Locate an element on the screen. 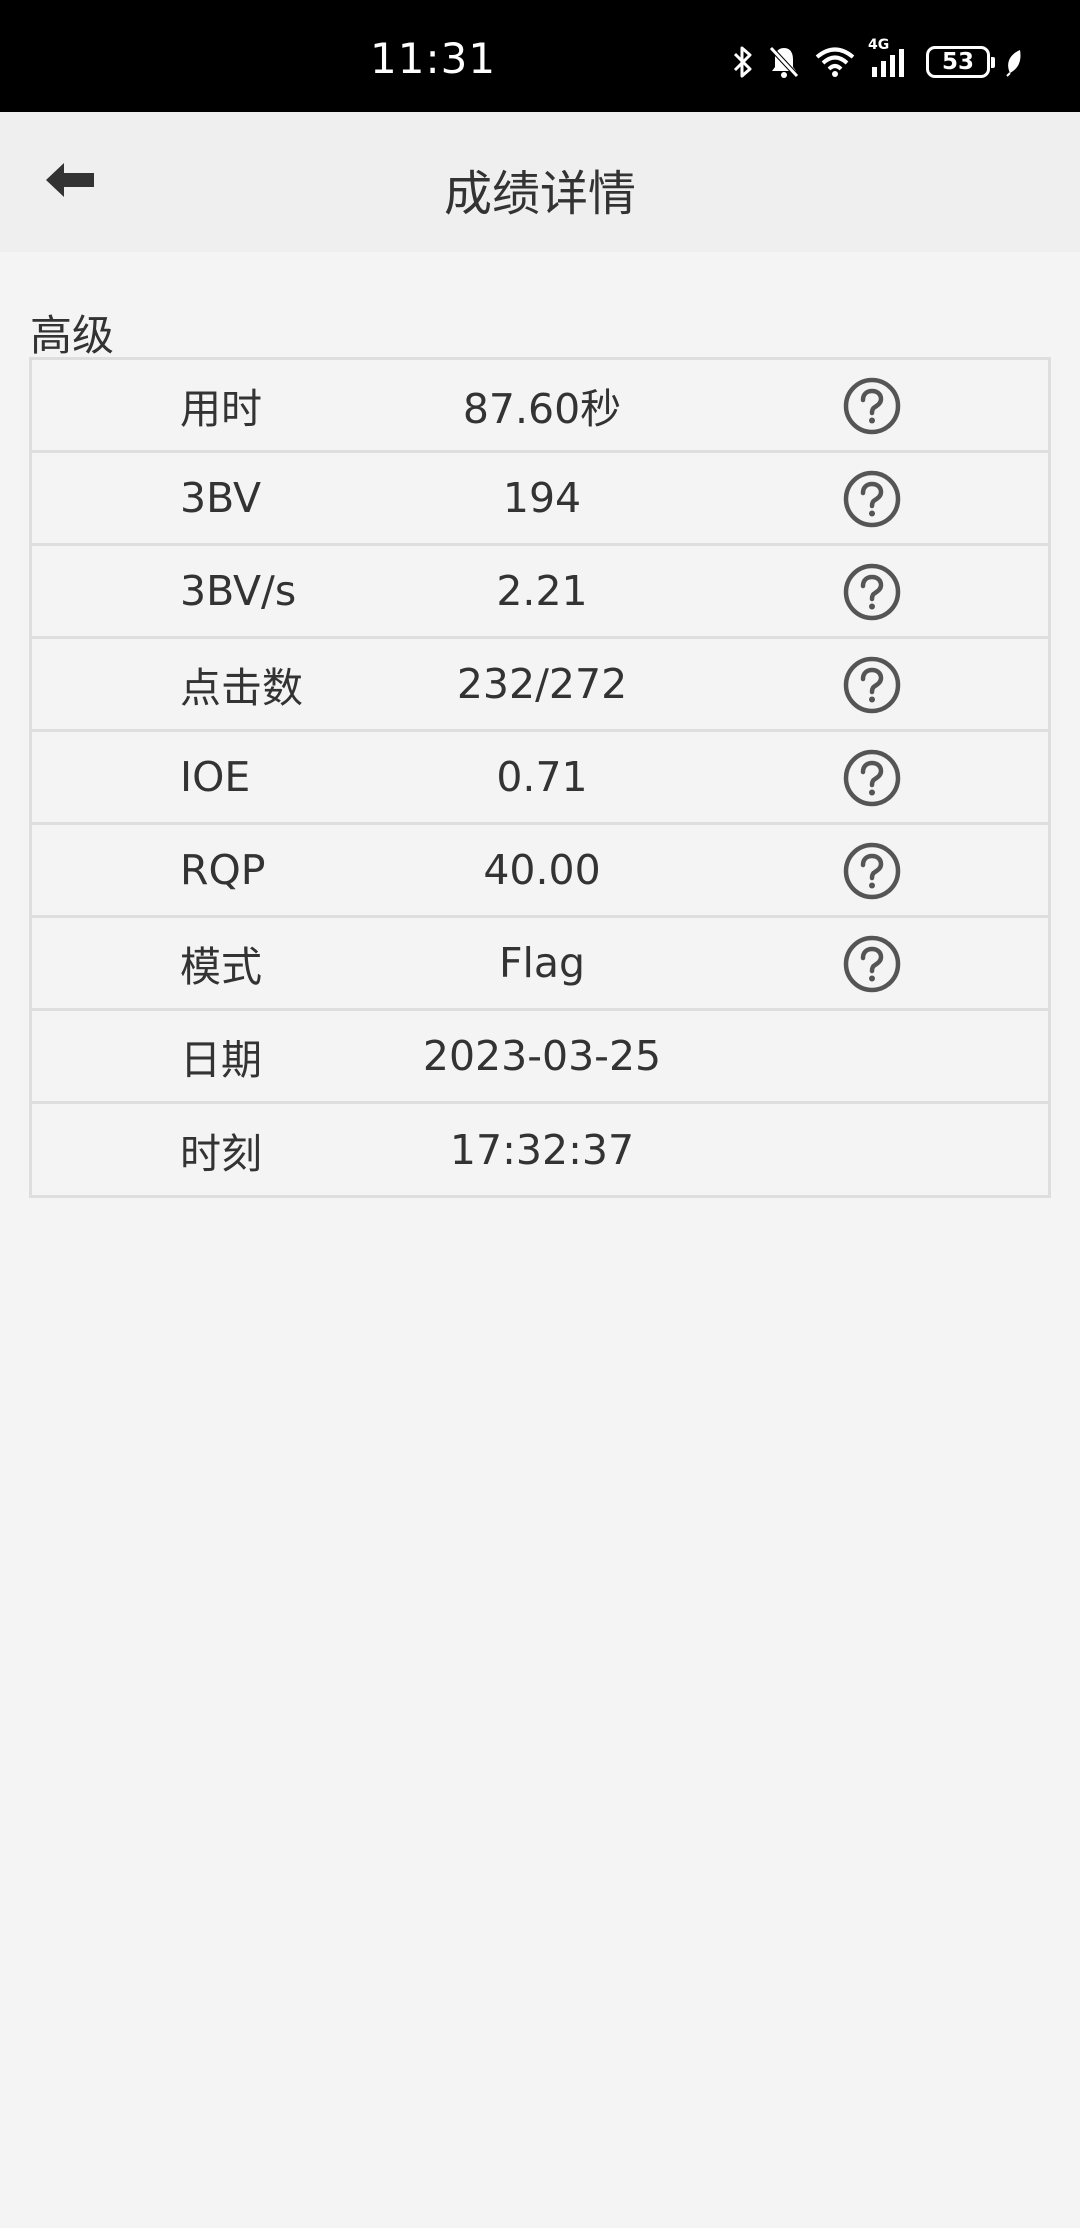 The image size is (1080, 2228). app-bar: 成绩详情 is located at coordinates (540, 182).